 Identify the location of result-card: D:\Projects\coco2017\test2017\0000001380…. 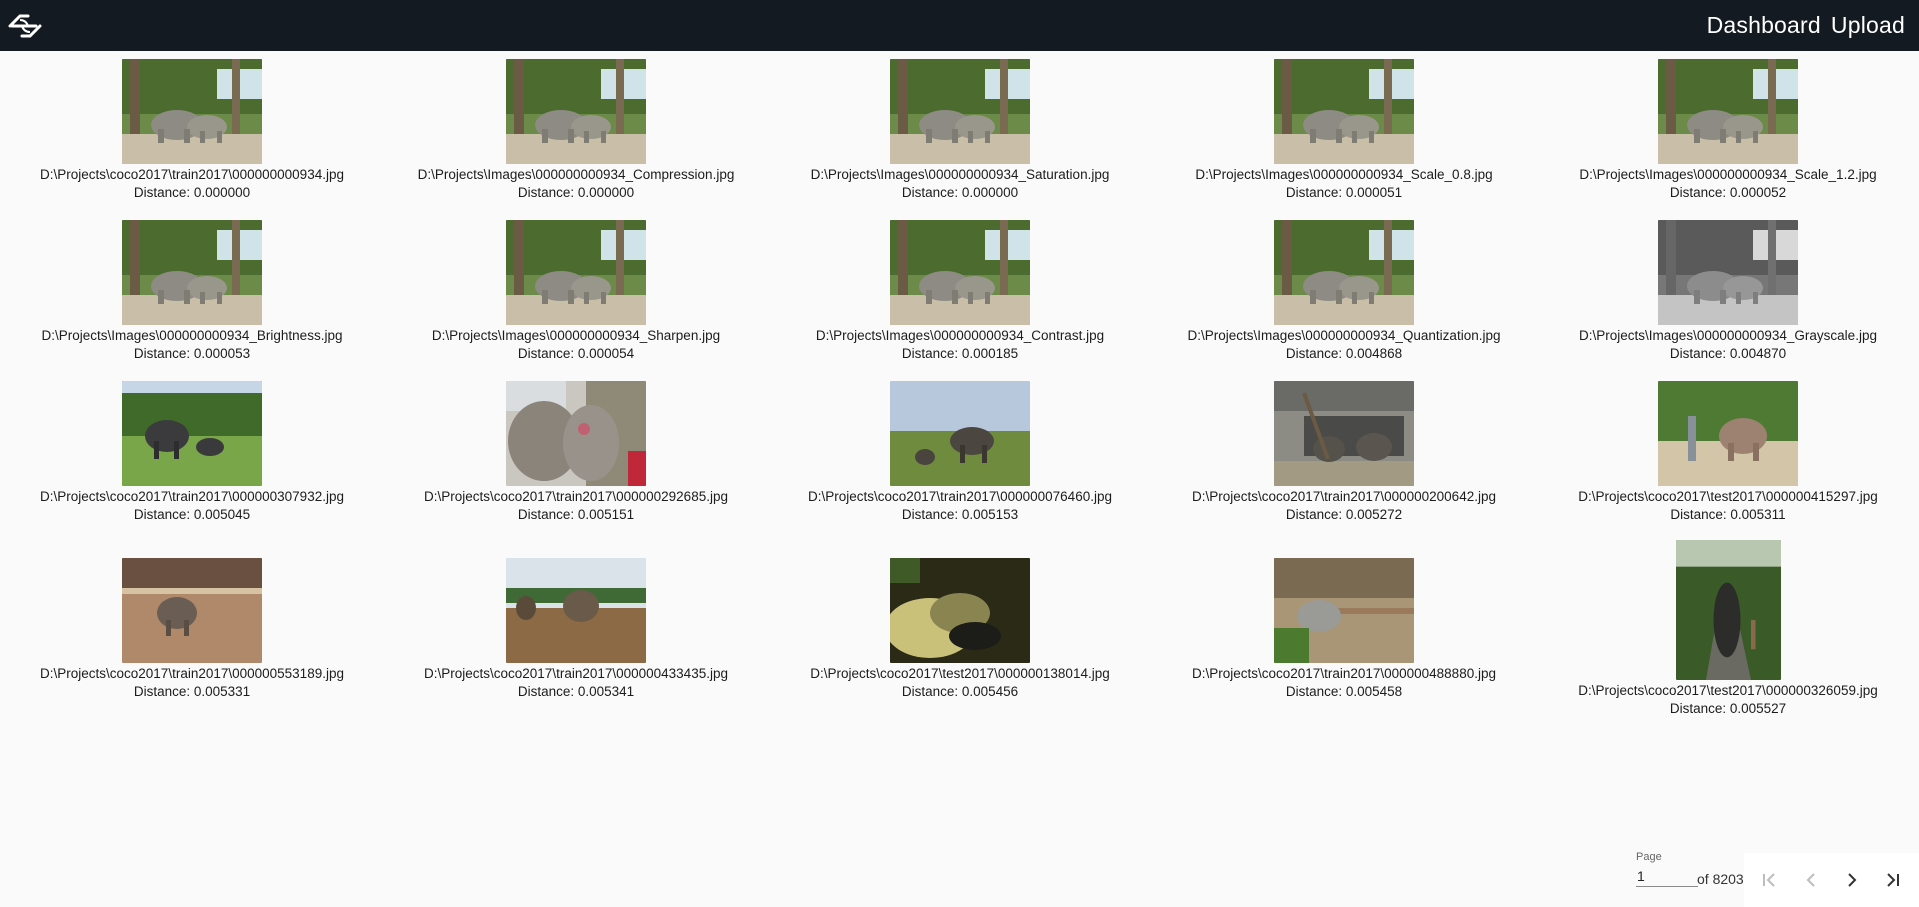
(960, 629).